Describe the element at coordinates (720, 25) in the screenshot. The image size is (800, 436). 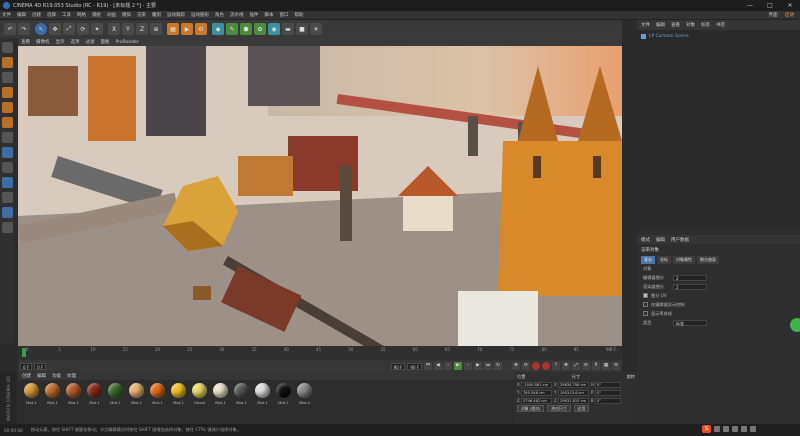
I see `object-menu-item: 书签` at that location.